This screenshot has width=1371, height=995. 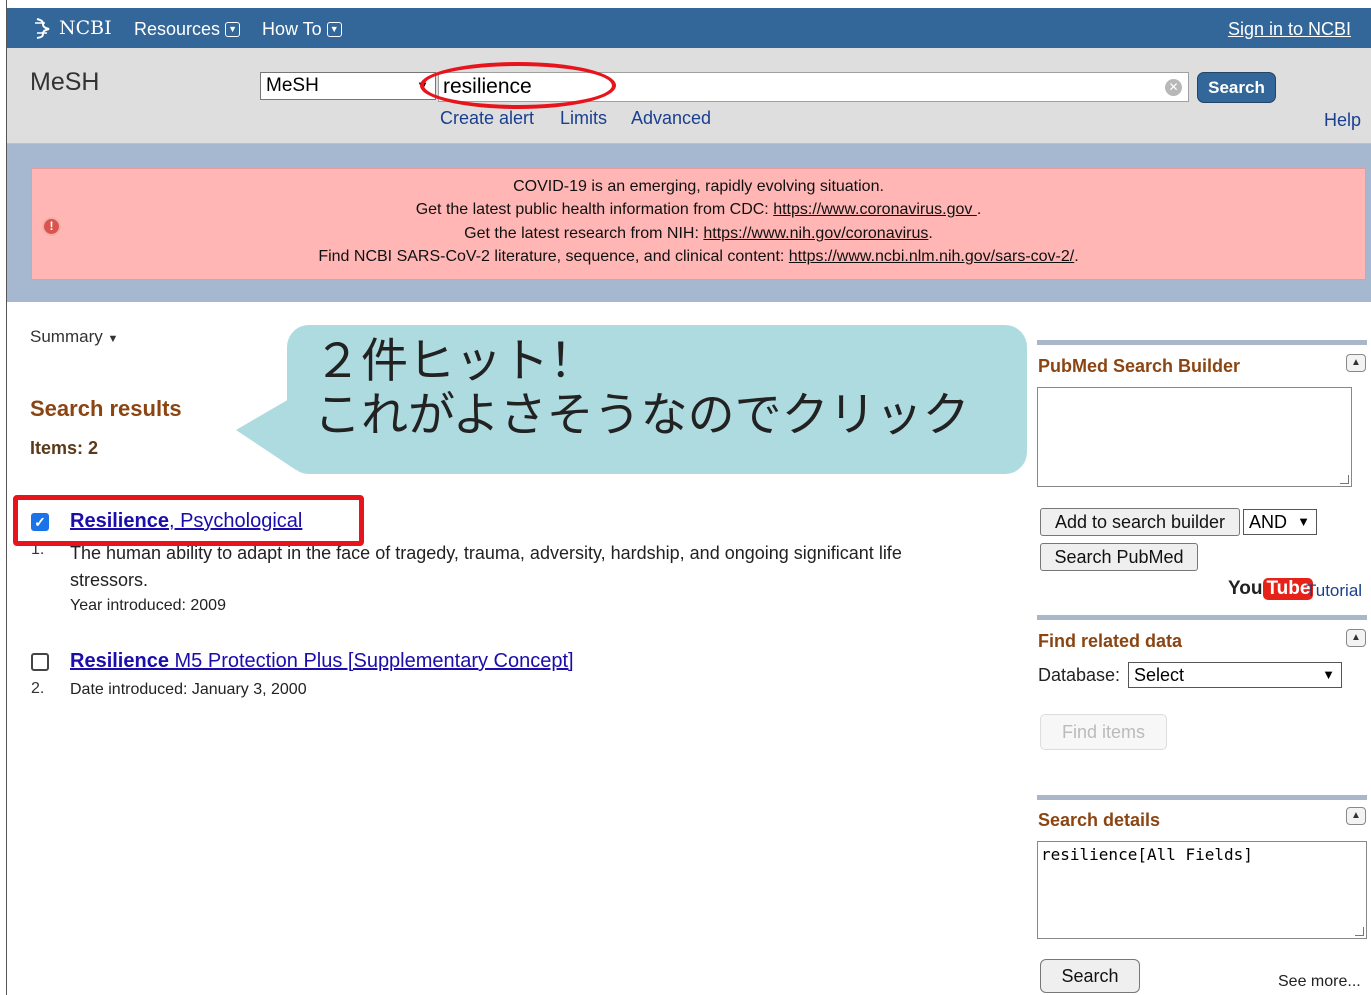 I want to click on annotation-oval, so click(x=518, y=85).